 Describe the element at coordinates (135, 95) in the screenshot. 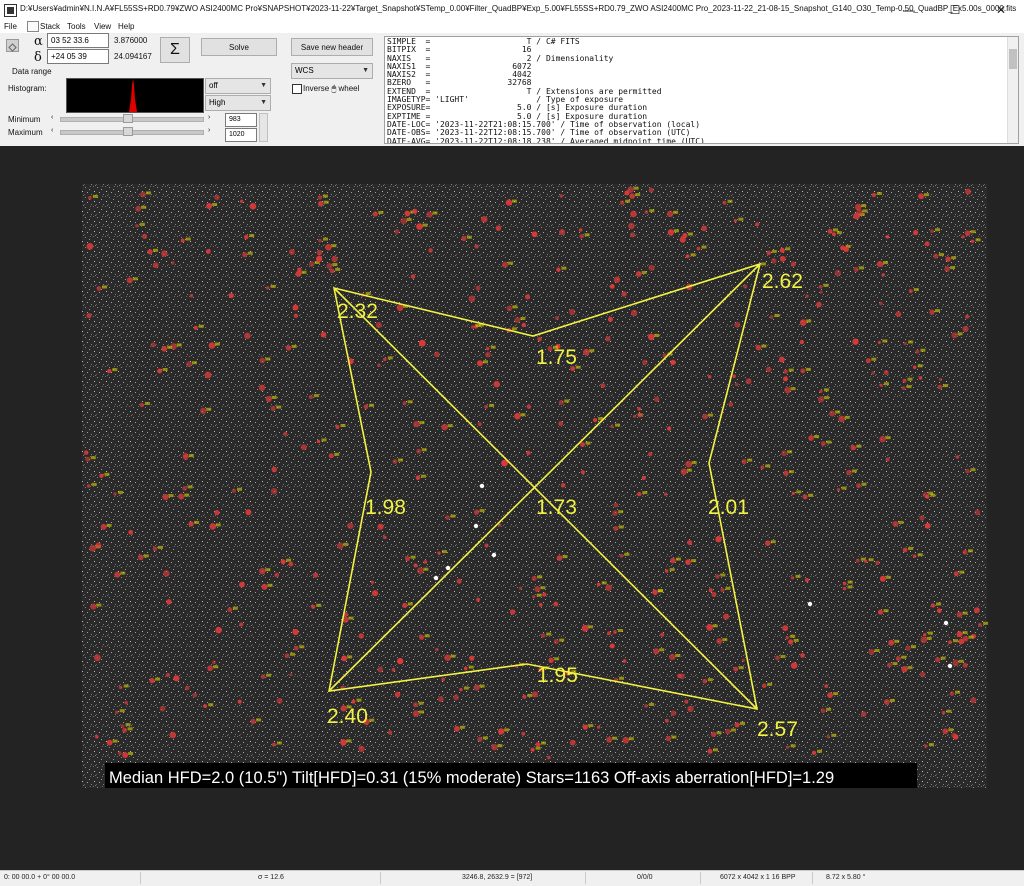

I see `histogram-display` at that location.